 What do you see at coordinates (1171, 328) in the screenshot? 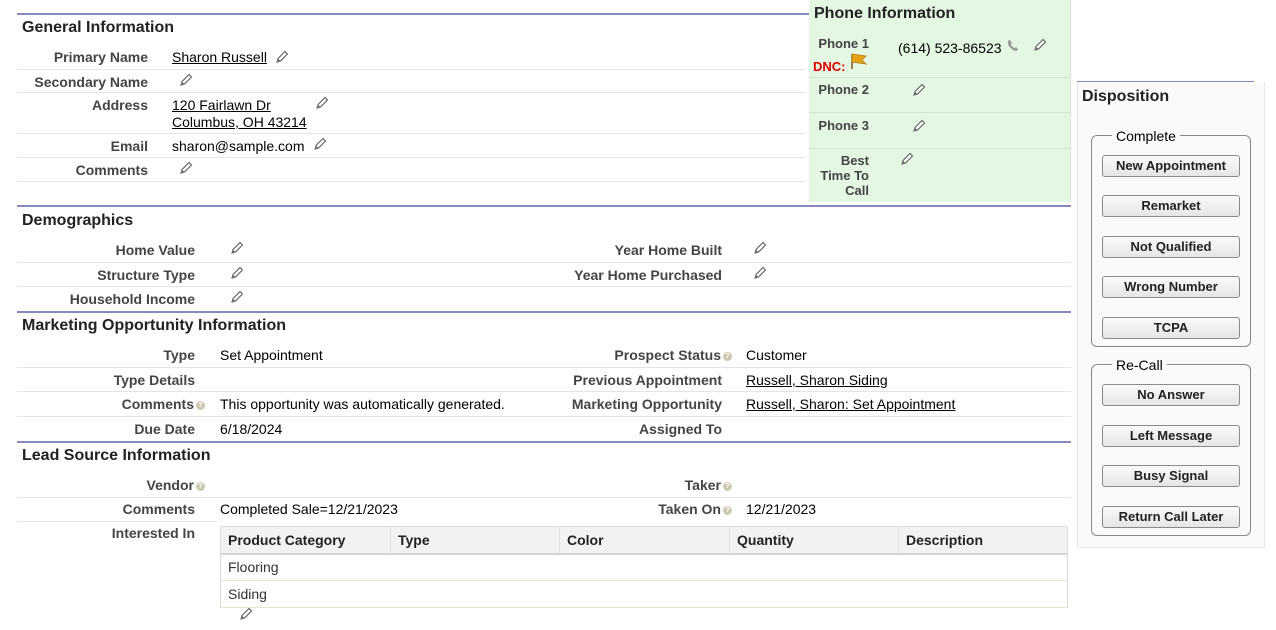
I see `tcpa-button: TCPA` at bounding box center [1171, 328].